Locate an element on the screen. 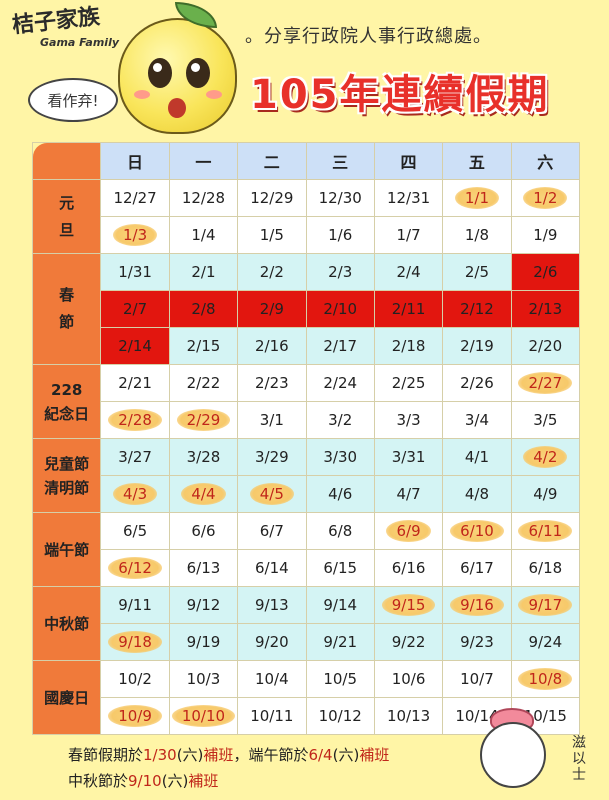 The image size is (609, 800). date-text: 6/8 is located at coordinates (340, 531).